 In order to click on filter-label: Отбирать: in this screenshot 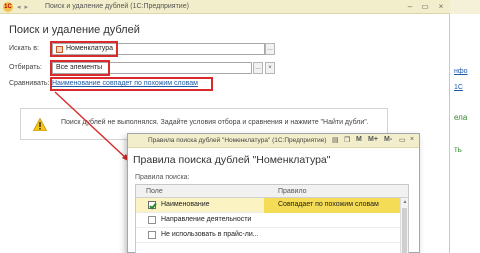, I will do `click(26, 67)`.